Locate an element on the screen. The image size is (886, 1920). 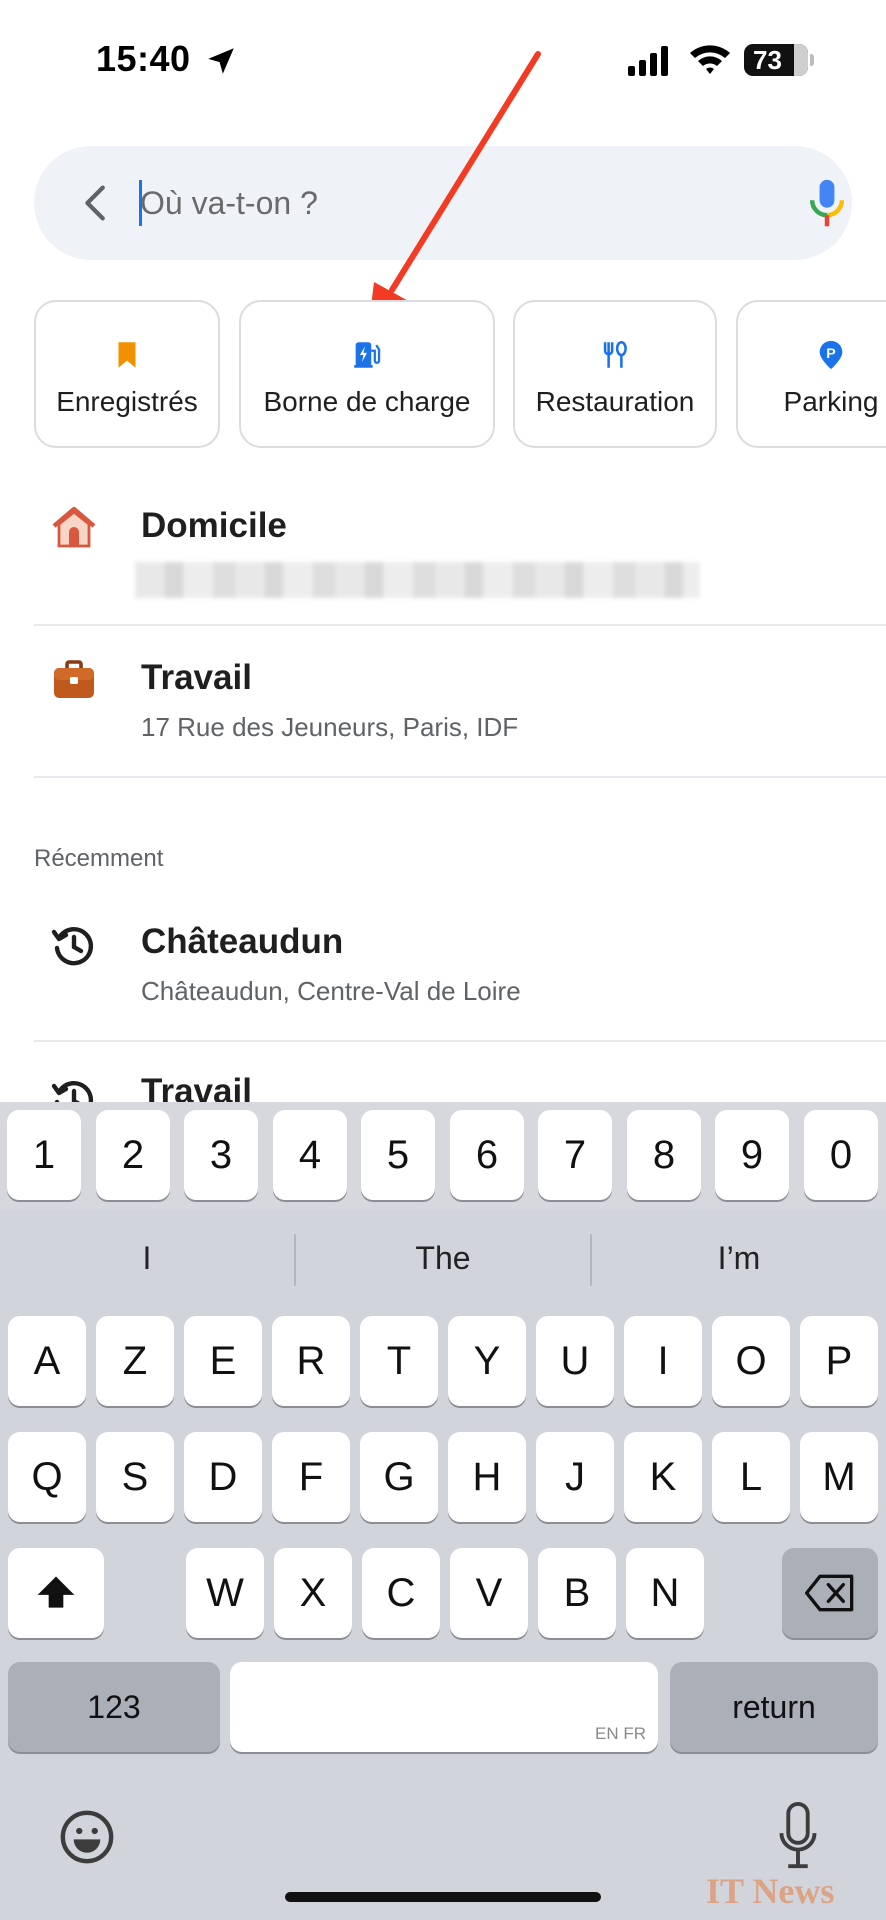
location-arrow-icon is located at coordinates (221, 61).